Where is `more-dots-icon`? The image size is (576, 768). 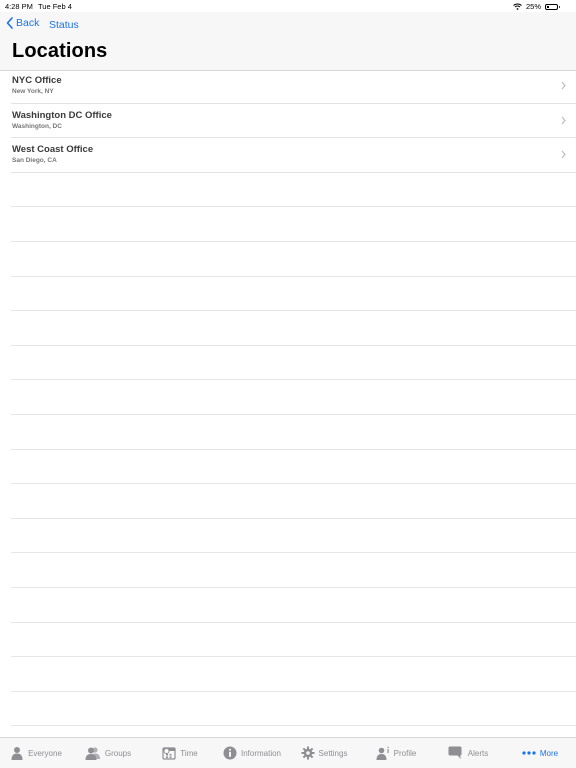
more-dots-icon is located at coordinates (529, 753).